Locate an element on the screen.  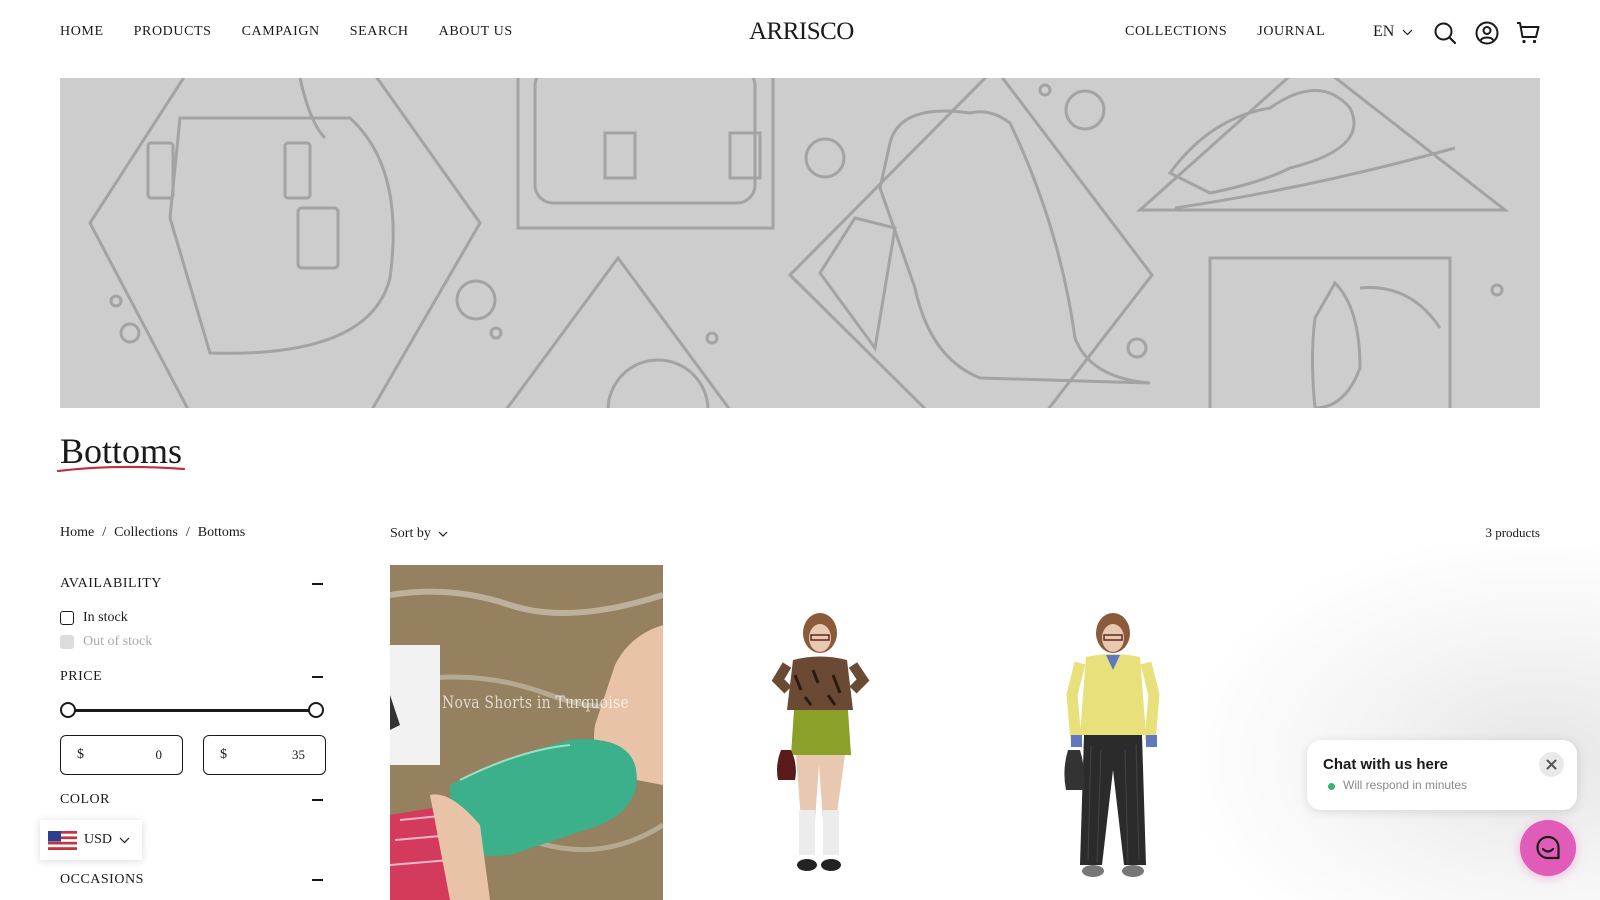
us-flag-icon is located at coordinates (62, 840).